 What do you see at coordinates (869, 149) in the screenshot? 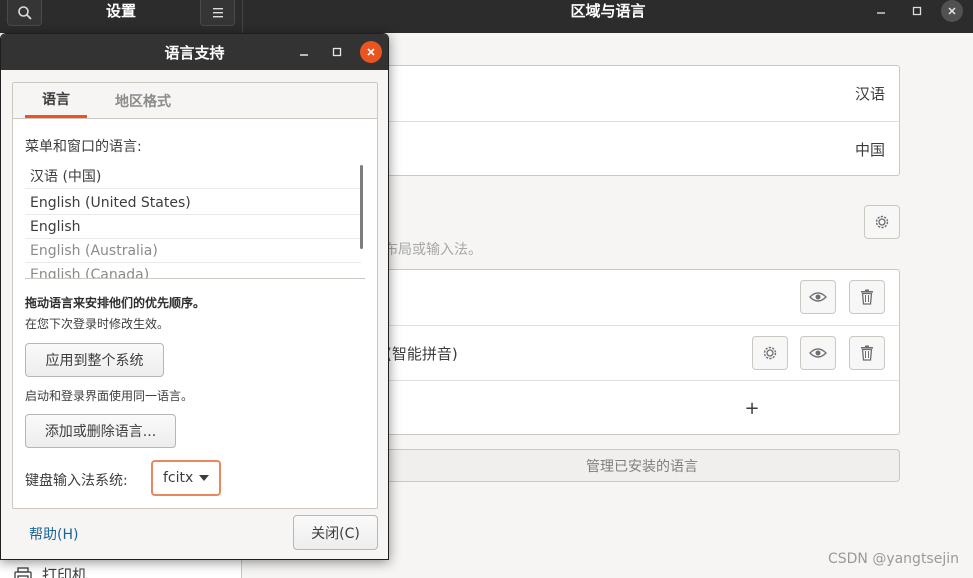
I see `formats-value: 中国` at bounding box center [869, 149].